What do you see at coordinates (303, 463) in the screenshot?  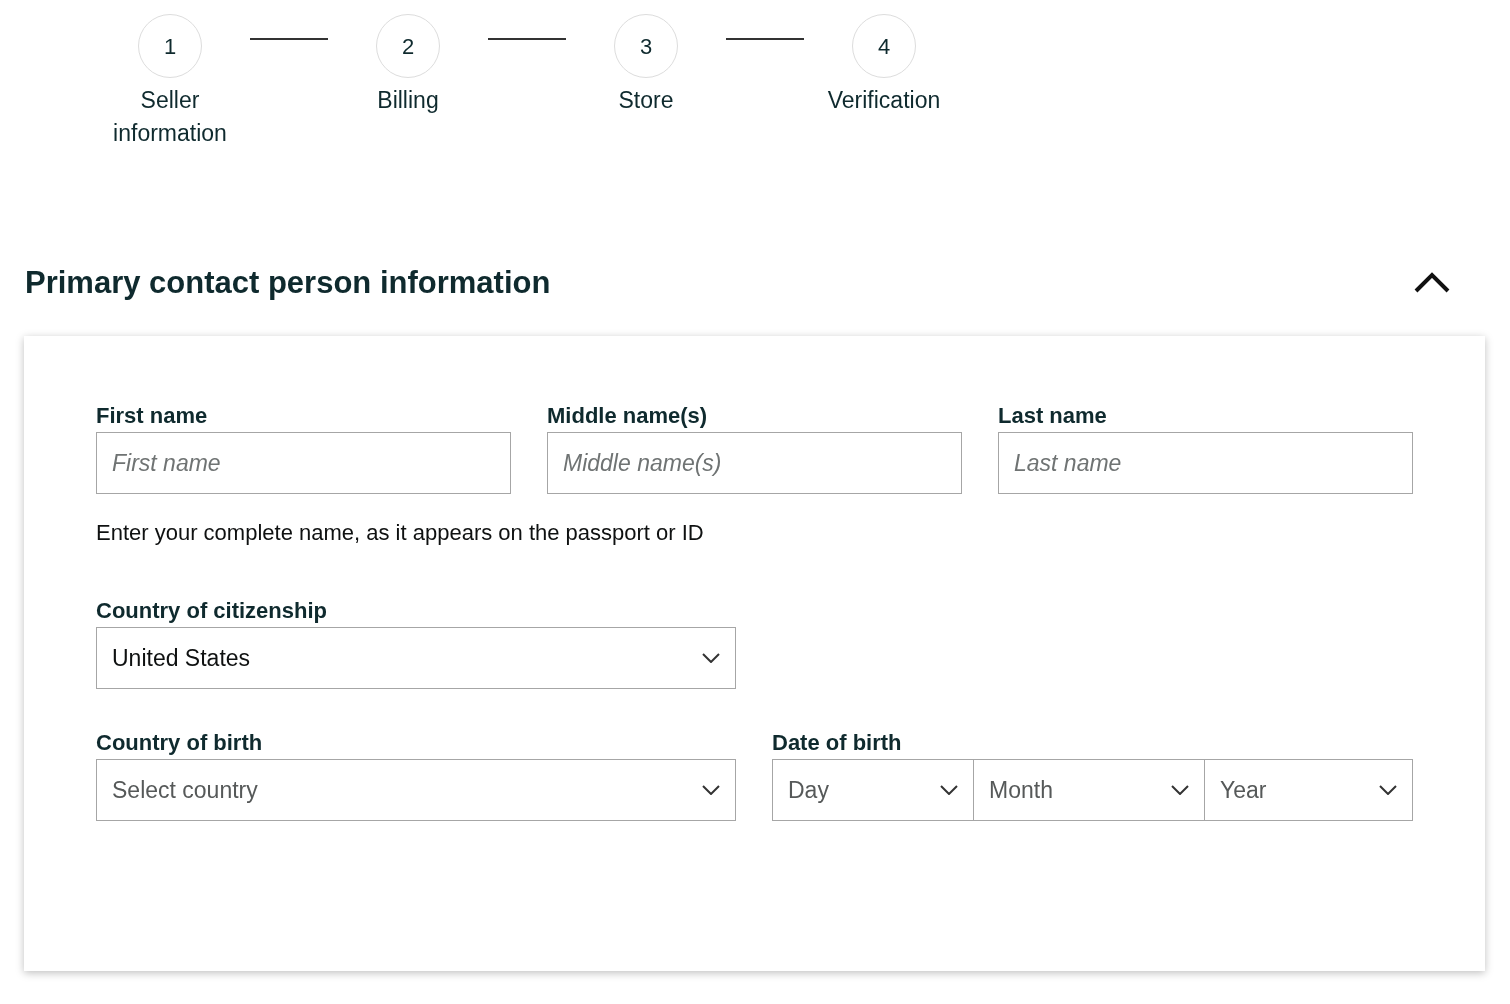 I see `input-field: First name` at bounding box center [303, 463].